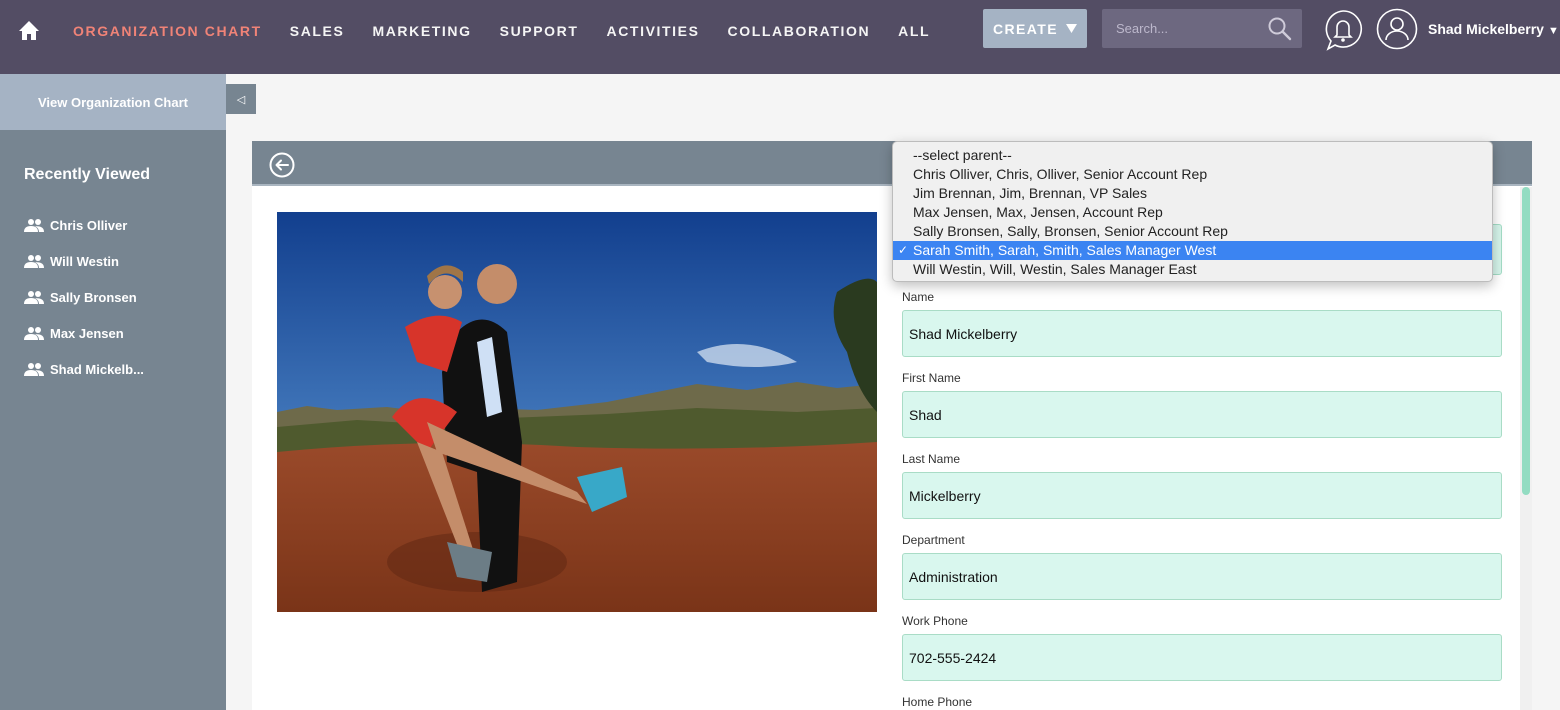  I want to click on home-phone-field-group: Home Phone, so click(1202, 702).